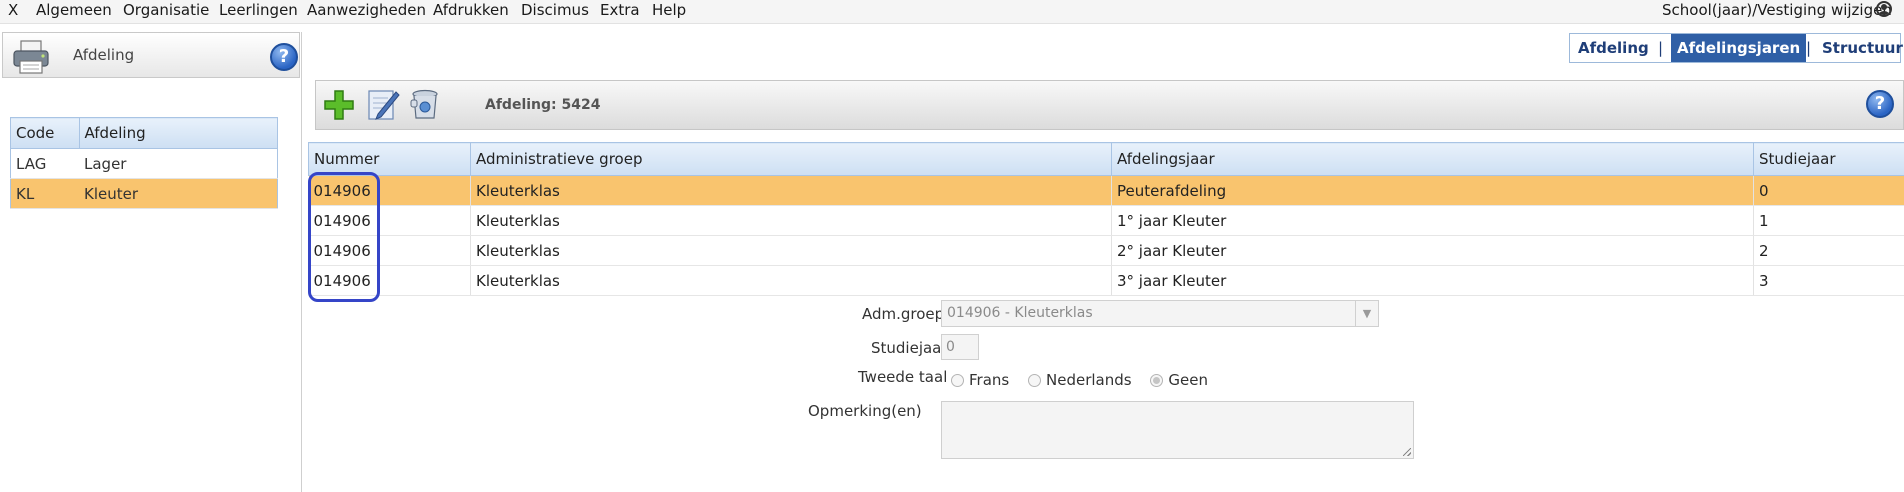 Image resolution: width=1904 pixels, height=492 pixels. I want to click on table-row: LAG Lager, so click(144, 163).